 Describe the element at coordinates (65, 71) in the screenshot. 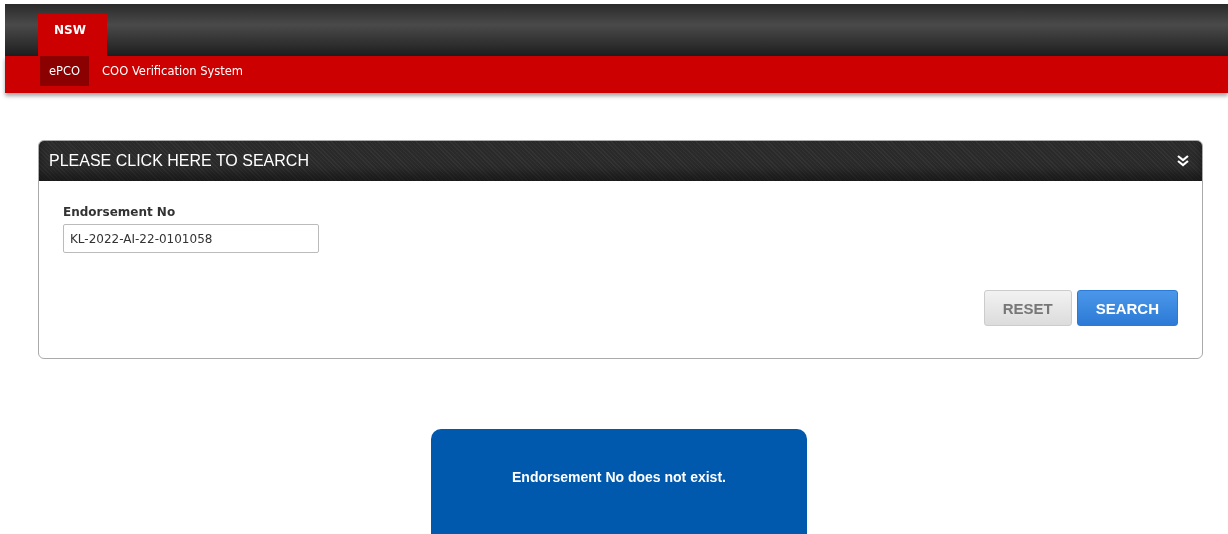

I see `nav-item: ePCO` at that location.